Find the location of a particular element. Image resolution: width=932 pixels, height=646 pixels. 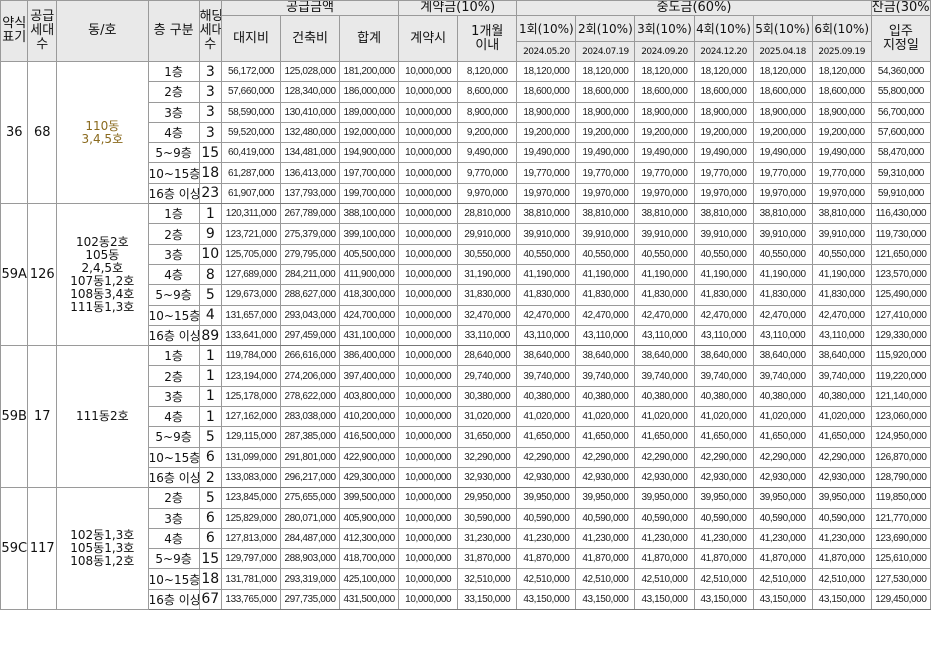

building-cell: 297,459,000 is located at coordinates (310, 335).